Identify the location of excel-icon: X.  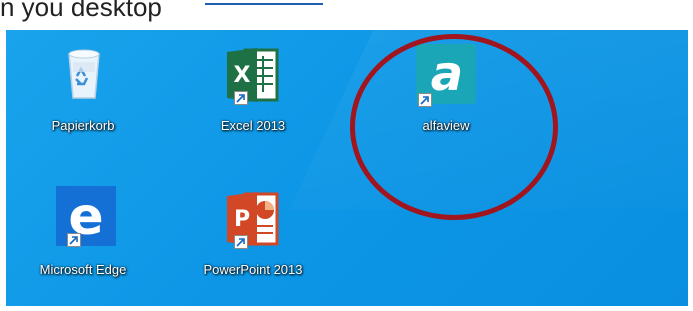
(254, 75).